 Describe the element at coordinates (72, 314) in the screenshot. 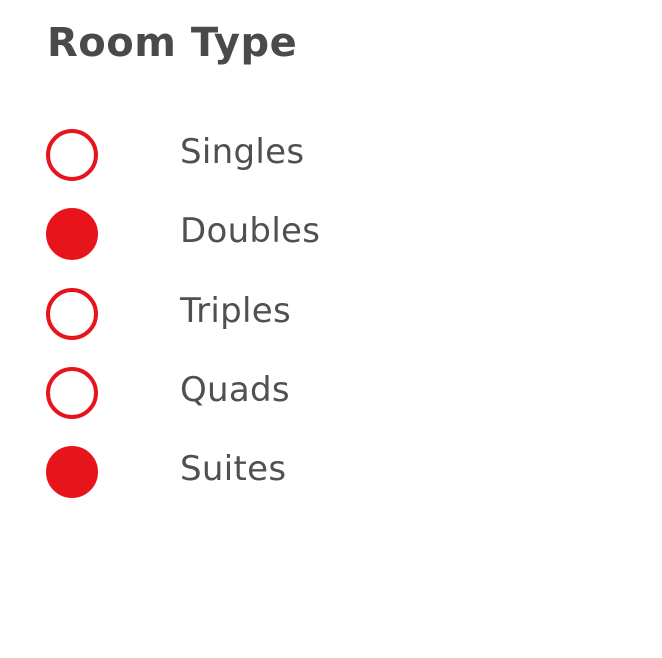

I see `radio-triples` at that location.